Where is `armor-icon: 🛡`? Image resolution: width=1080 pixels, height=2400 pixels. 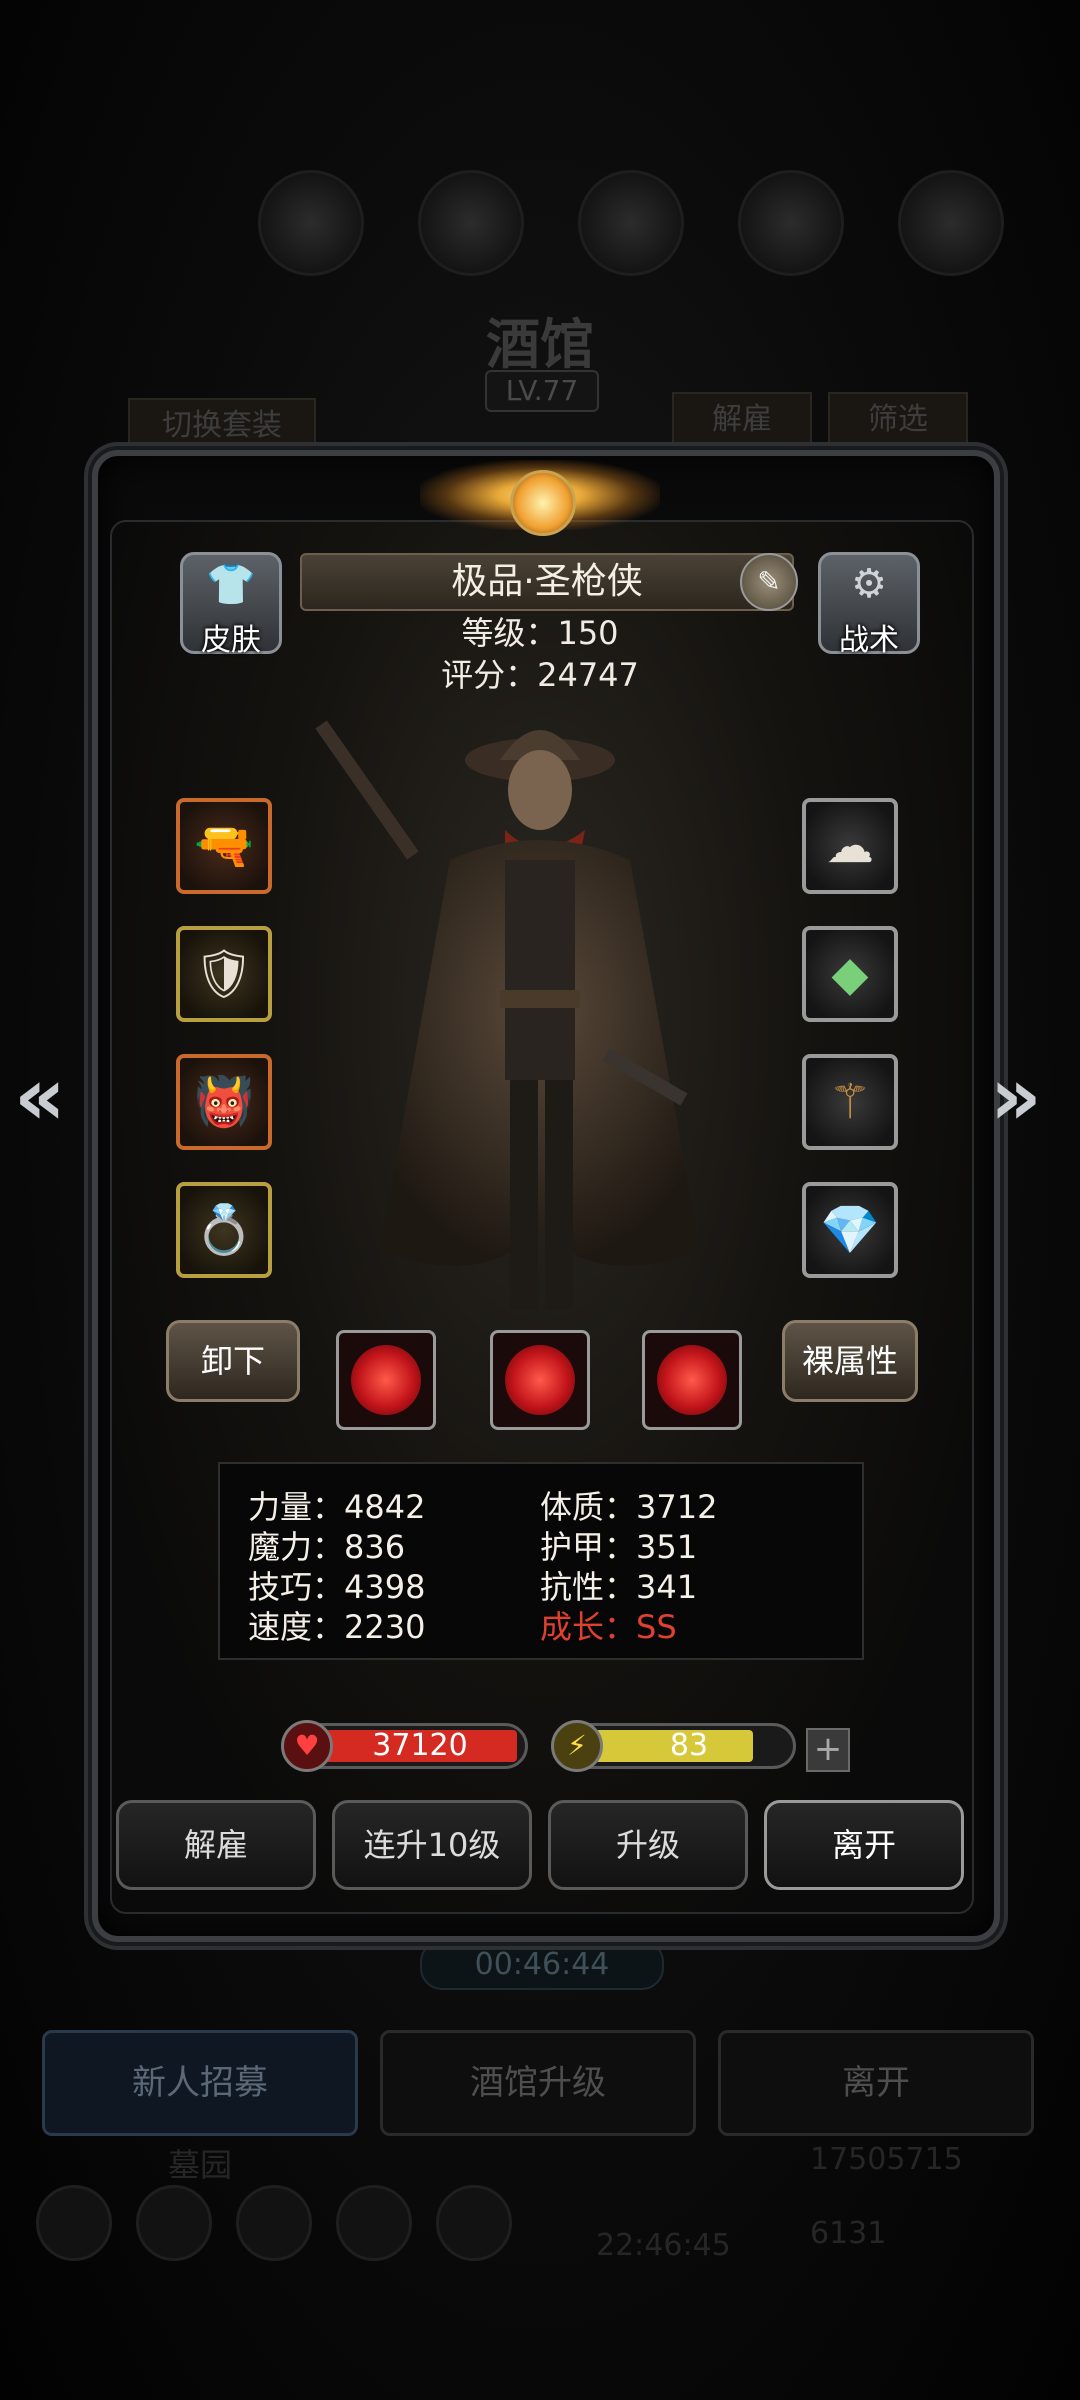
armor-icon: 🛡 is located at coordinates (224, 974).